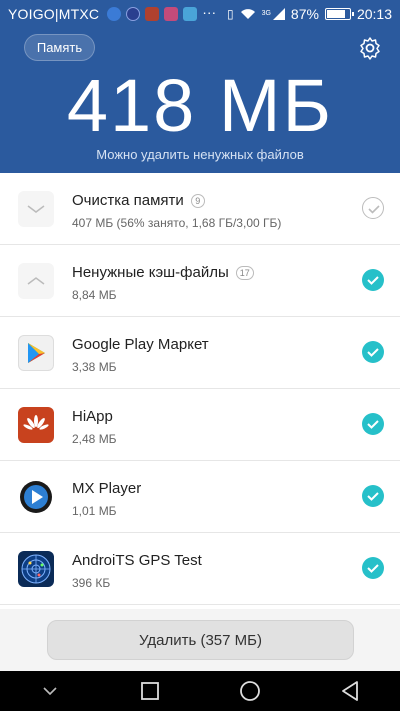 The image size is (400, 711). I want to click on vibrate-icon: ▯, so click(230, 14).